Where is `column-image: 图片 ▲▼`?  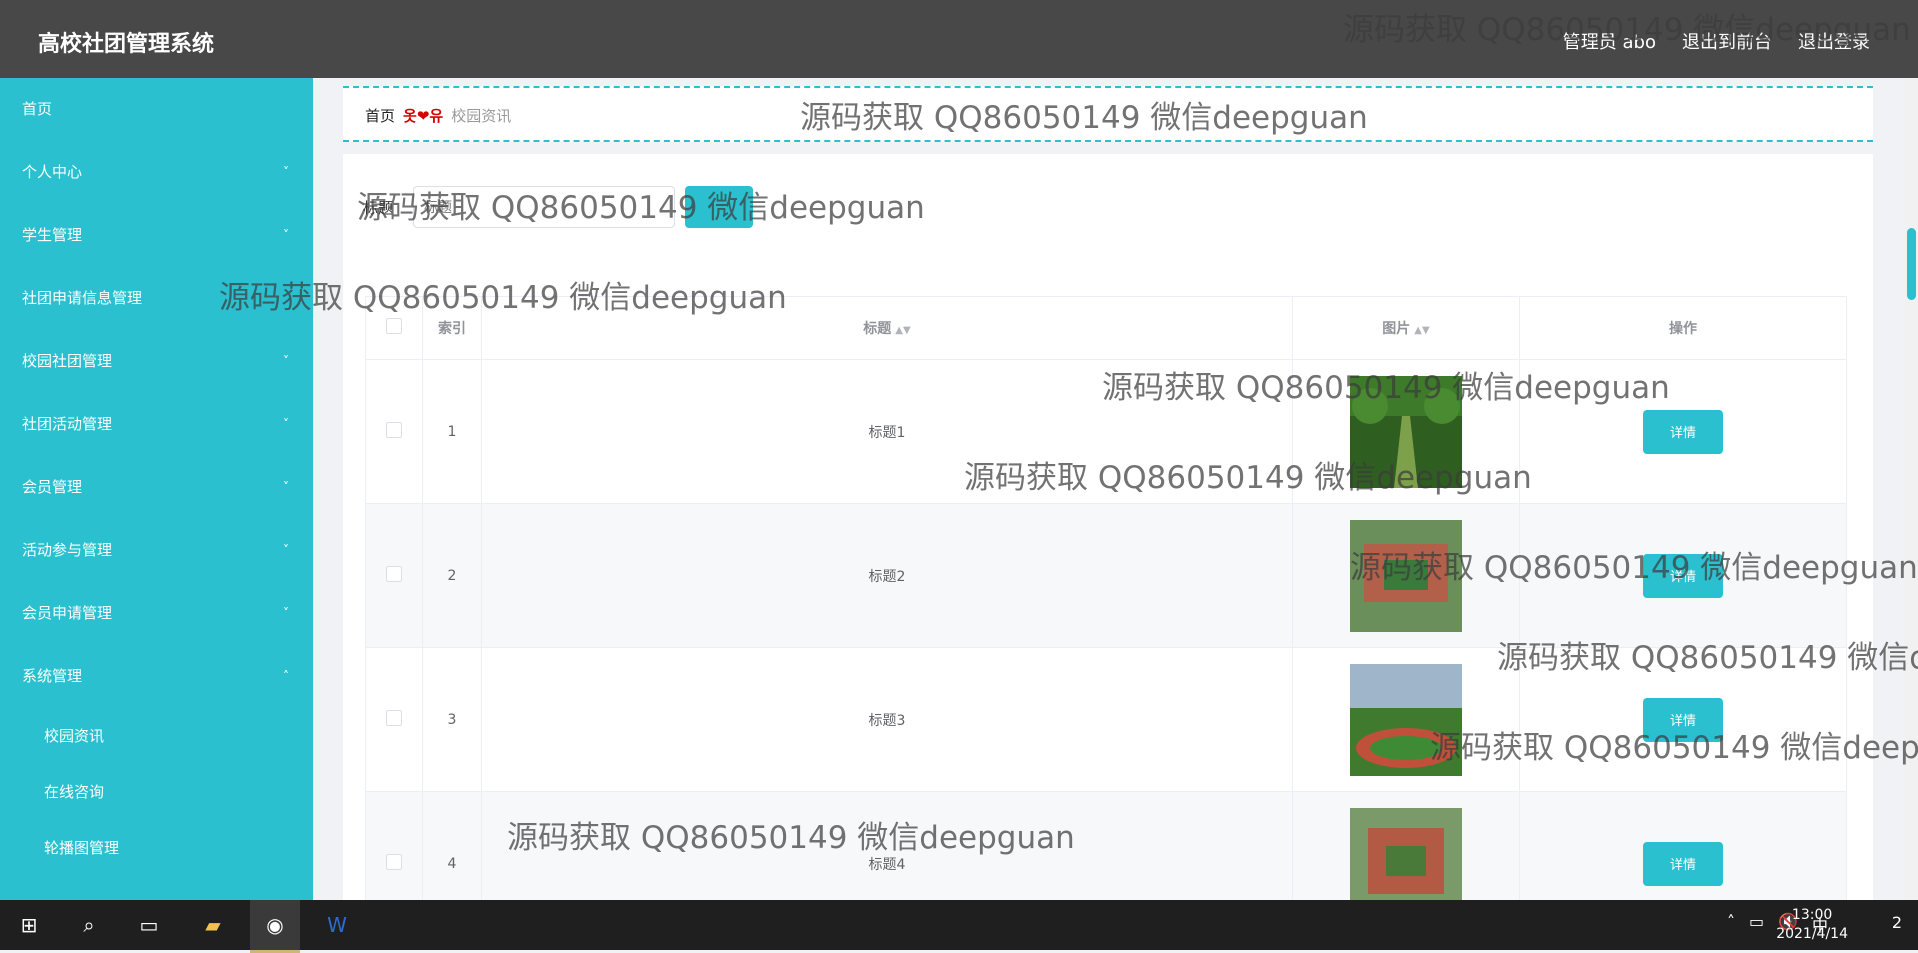
column-image: 图片 ▲▼ is located at coordinates (1406, 328).